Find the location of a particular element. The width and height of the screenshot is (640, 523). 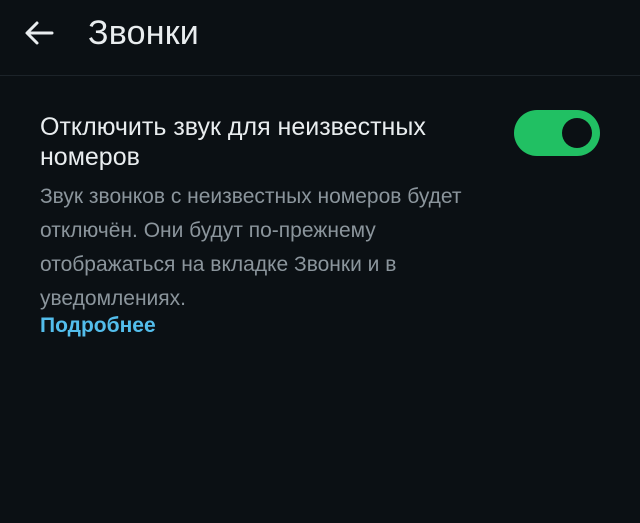

arrow-left-icon is located at coordinates (39, 33).